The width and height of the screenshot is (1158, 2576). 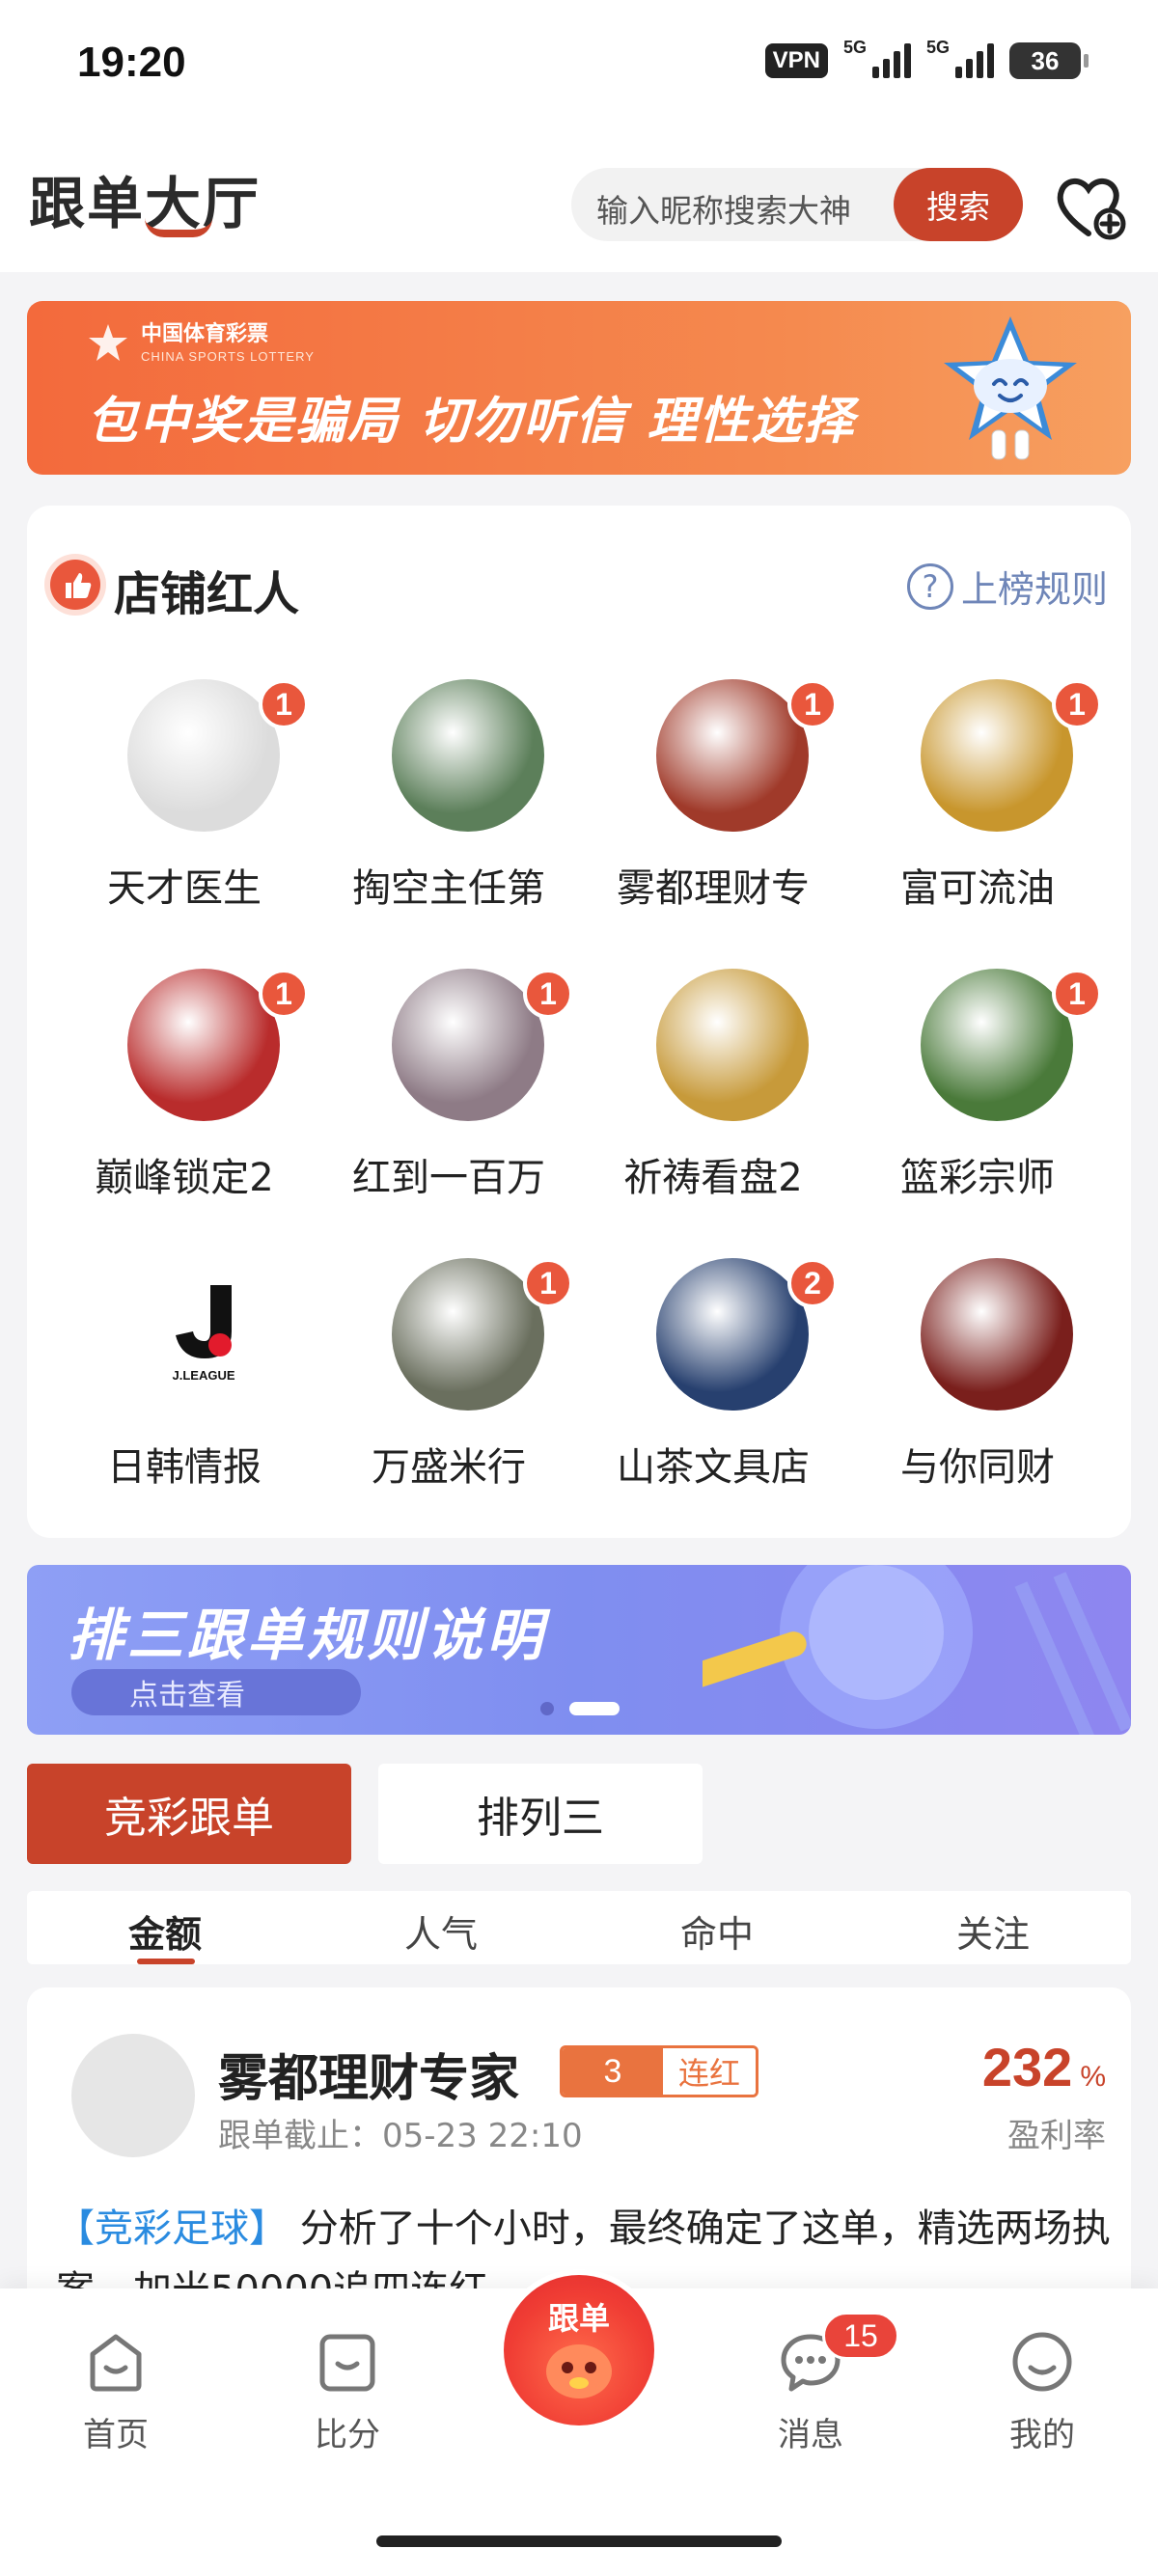 What do you see at coordinates (400, 2136) in the screenshot?
I see `follow-deadline: 跟单截止：05-23 22:10` at bounding box center [400, 2136].